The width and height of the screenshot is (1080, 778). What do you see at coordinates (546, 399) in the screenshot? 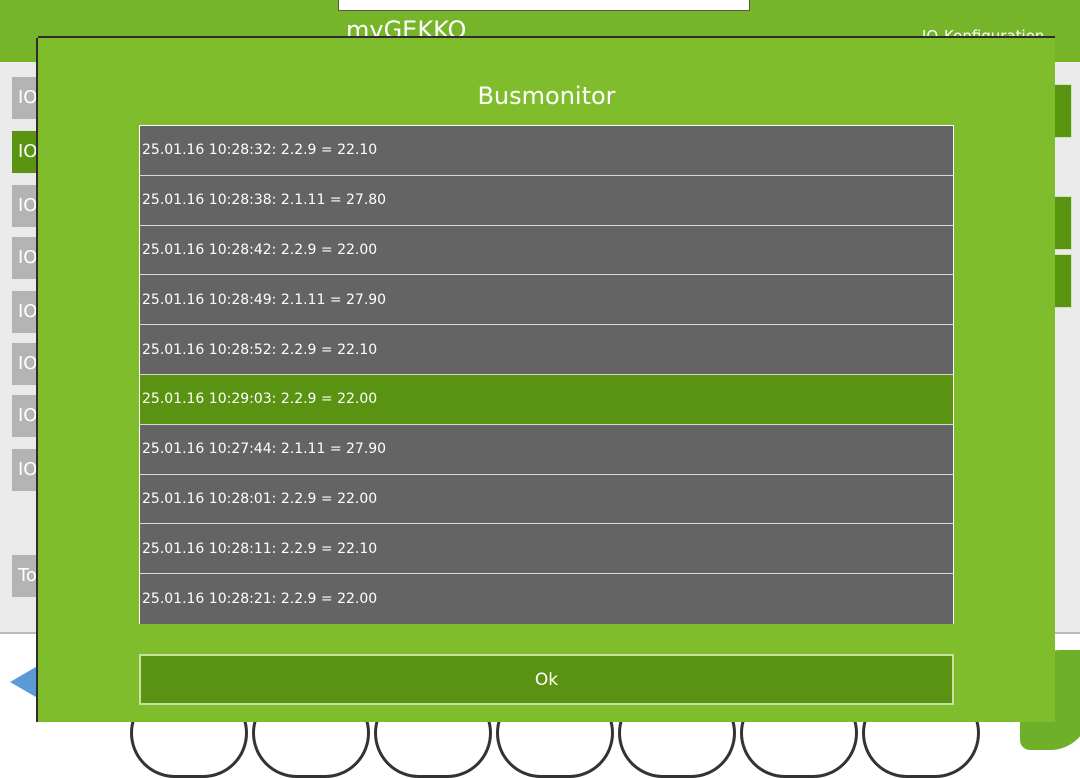
I see `list-item: 25.01.16 10:29:03: 2.2.9 = 22.00` at bounding box center [546, 399].